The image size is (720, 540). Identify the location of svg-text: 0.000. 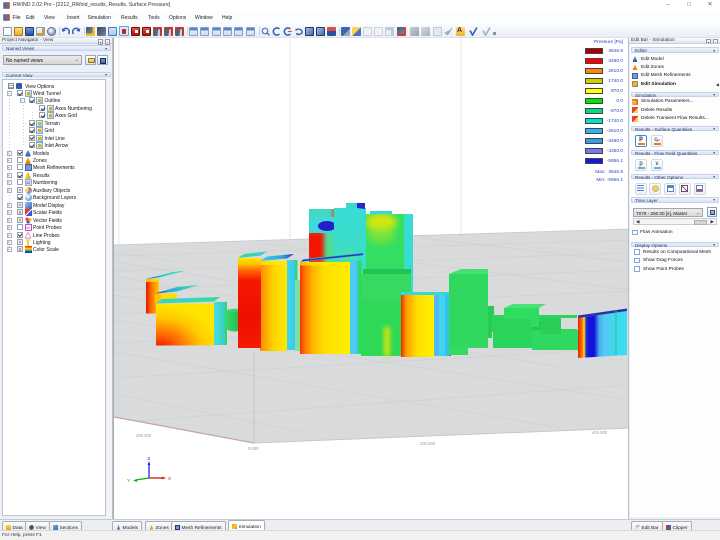
(253, 448).